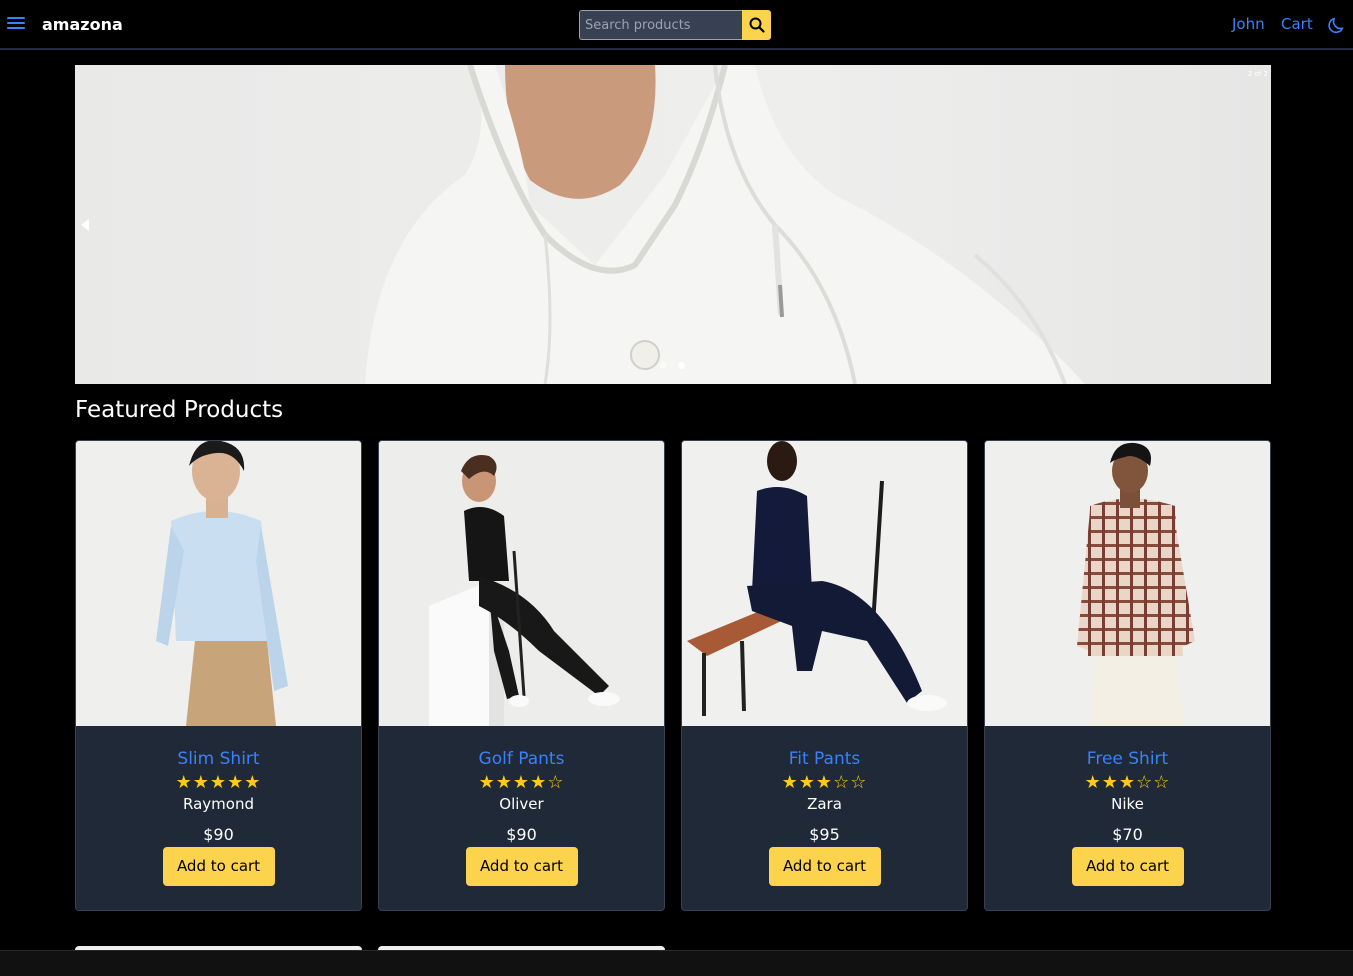 The width and height of the screenshot is (1353, 976). What do you see at coordinates (660, 25) in the screenshot?
I see `search-input` at bounding box center [660, 25].